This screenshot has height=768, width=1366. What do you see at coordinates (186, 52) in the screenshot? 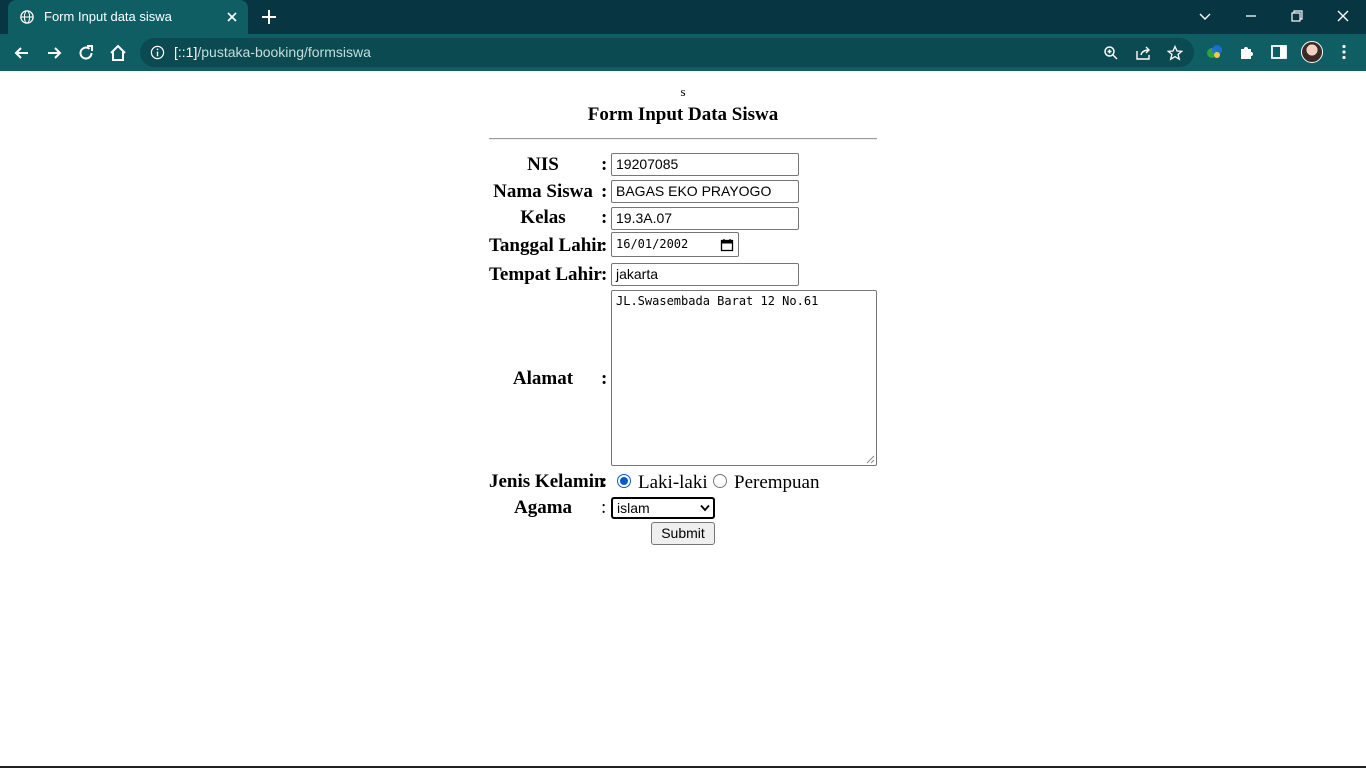
I see `url-host: [::1]` at bounding box center [186, 52].